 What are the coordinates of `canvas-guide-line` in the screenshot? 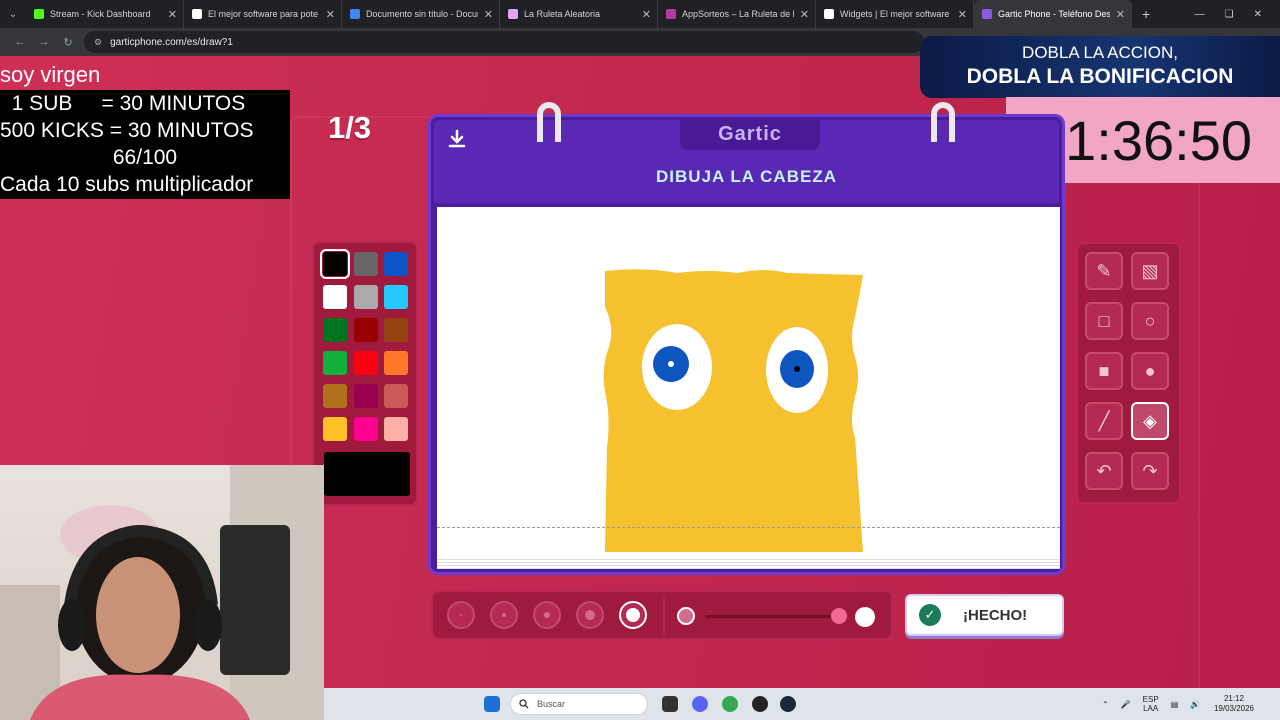 It's located at (748, 527).